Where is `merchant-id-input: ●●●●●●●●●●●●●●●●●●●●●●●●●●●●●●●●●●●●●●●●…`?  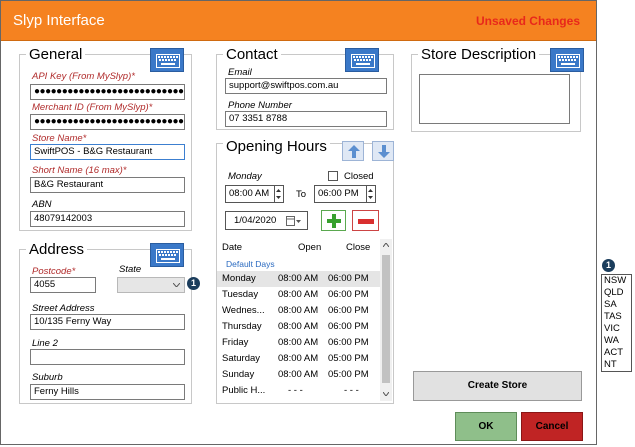
merchant-id-input: ●●●●●●●●●●●●●●●●●●●●●●●●●●●●●●●●●●●●●●●●… is located at coordinates (107, 122).